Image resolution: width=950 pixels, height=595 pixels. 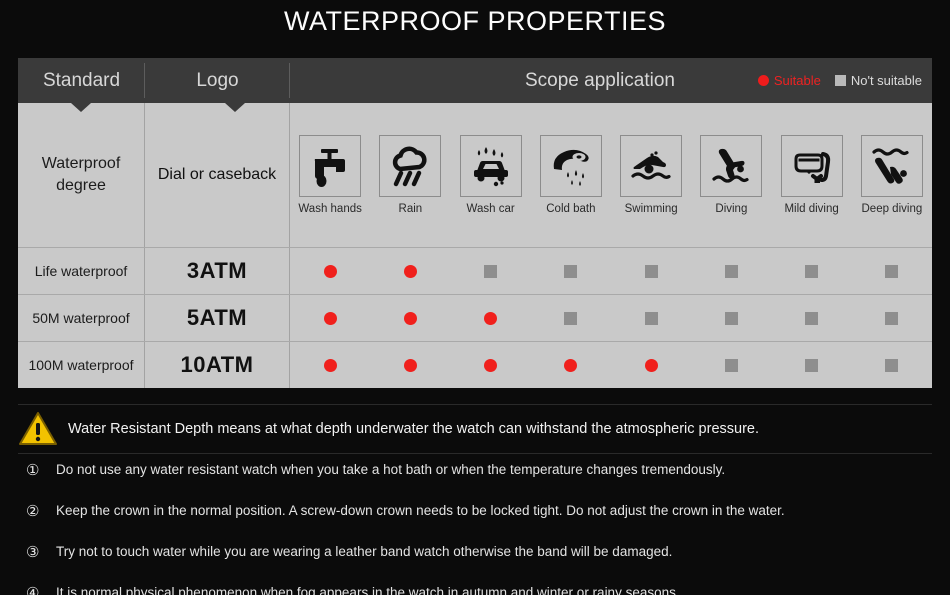 What do you see at coordinates (475, 270) in the screenshot?
I see `table-row: Life waterproof 3ATM` at bounding box center [475, 270].